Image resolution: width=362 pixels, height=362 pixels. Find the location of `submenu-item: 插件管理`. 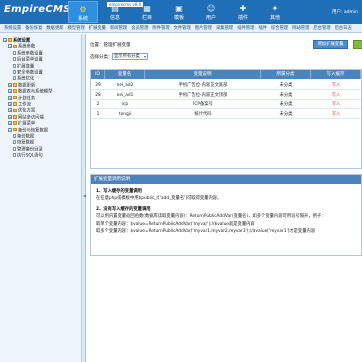

submenu-item: 插件管理 is located at coordinates (245, 28).